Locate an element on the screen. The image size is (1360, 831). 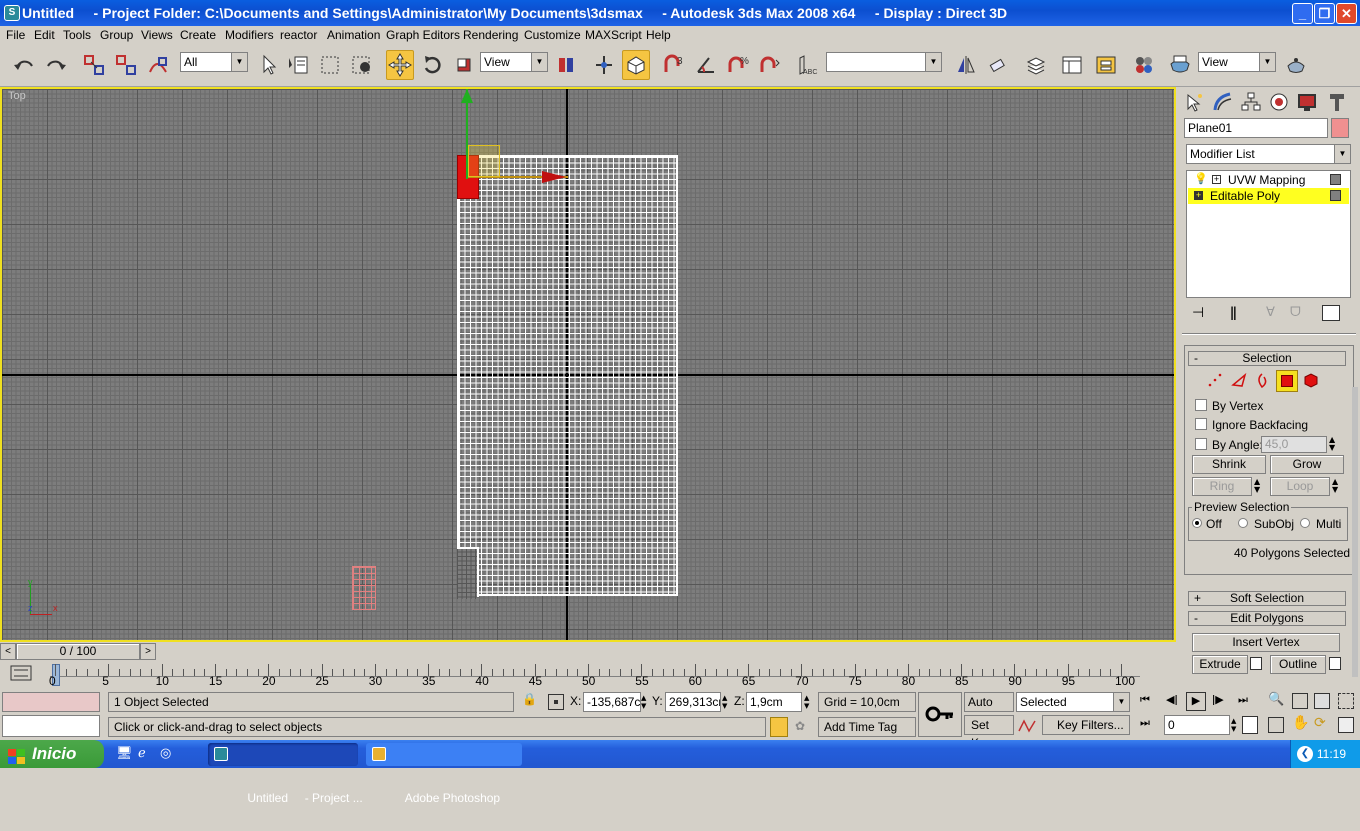
grow-button: Grow is located at coordinates (1307, 464).